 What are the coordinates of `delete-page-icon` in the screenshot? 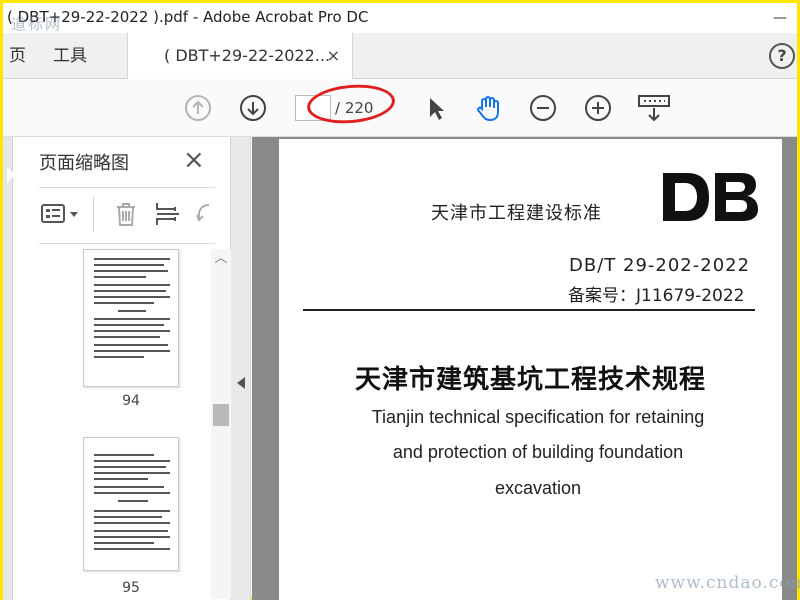 It's located at (126, 214).